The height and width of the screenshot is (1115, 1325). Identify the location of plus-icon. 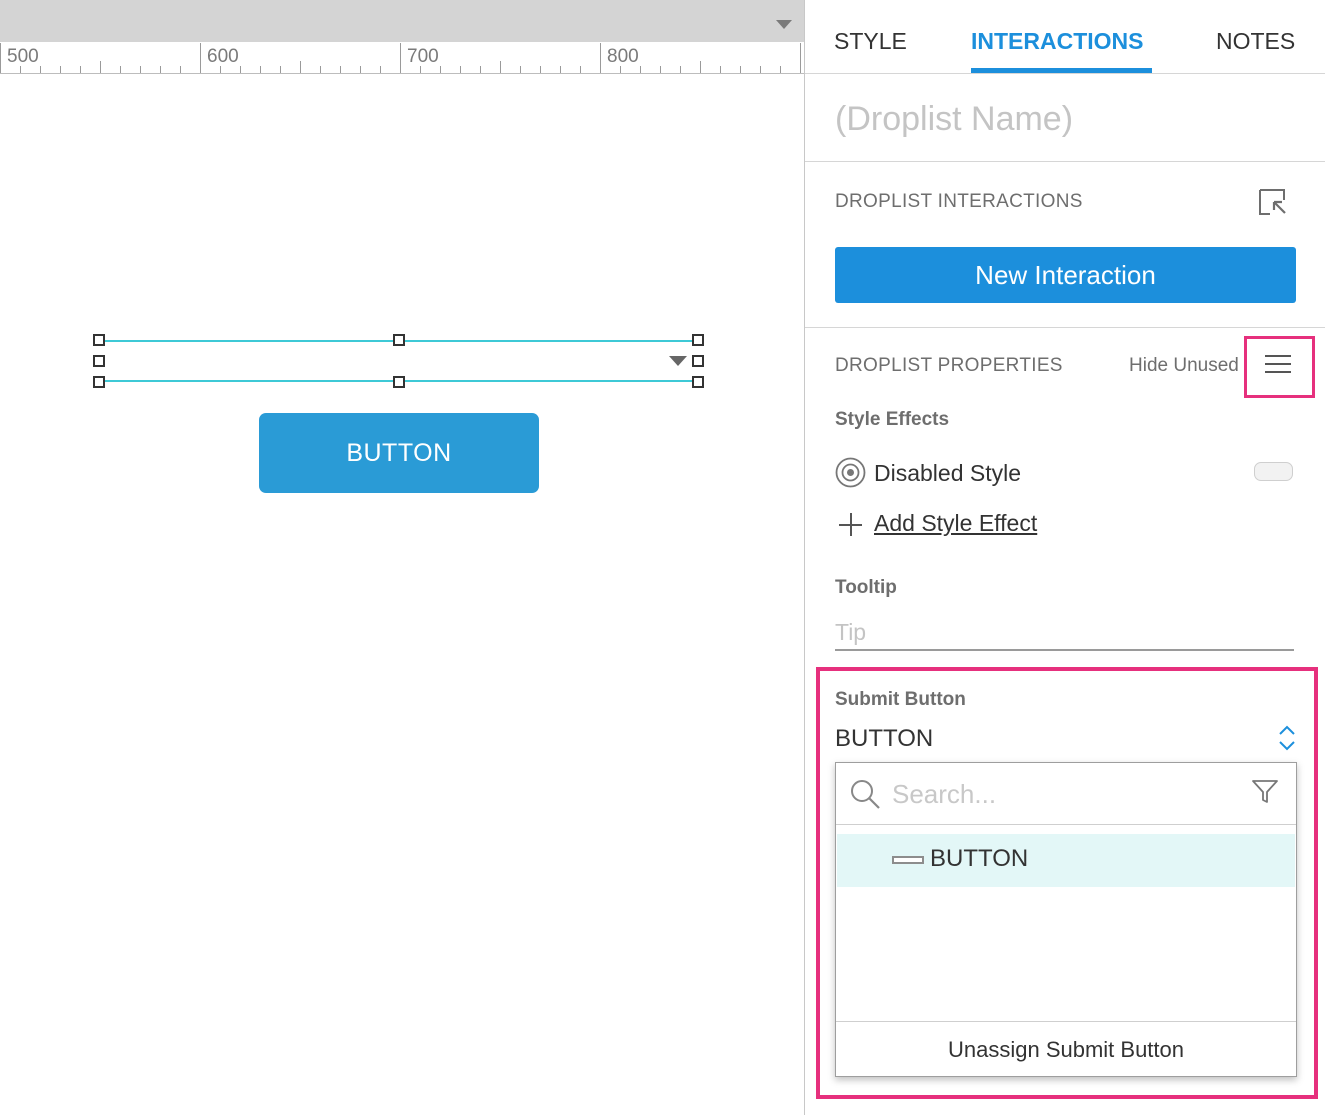
(850, 524).